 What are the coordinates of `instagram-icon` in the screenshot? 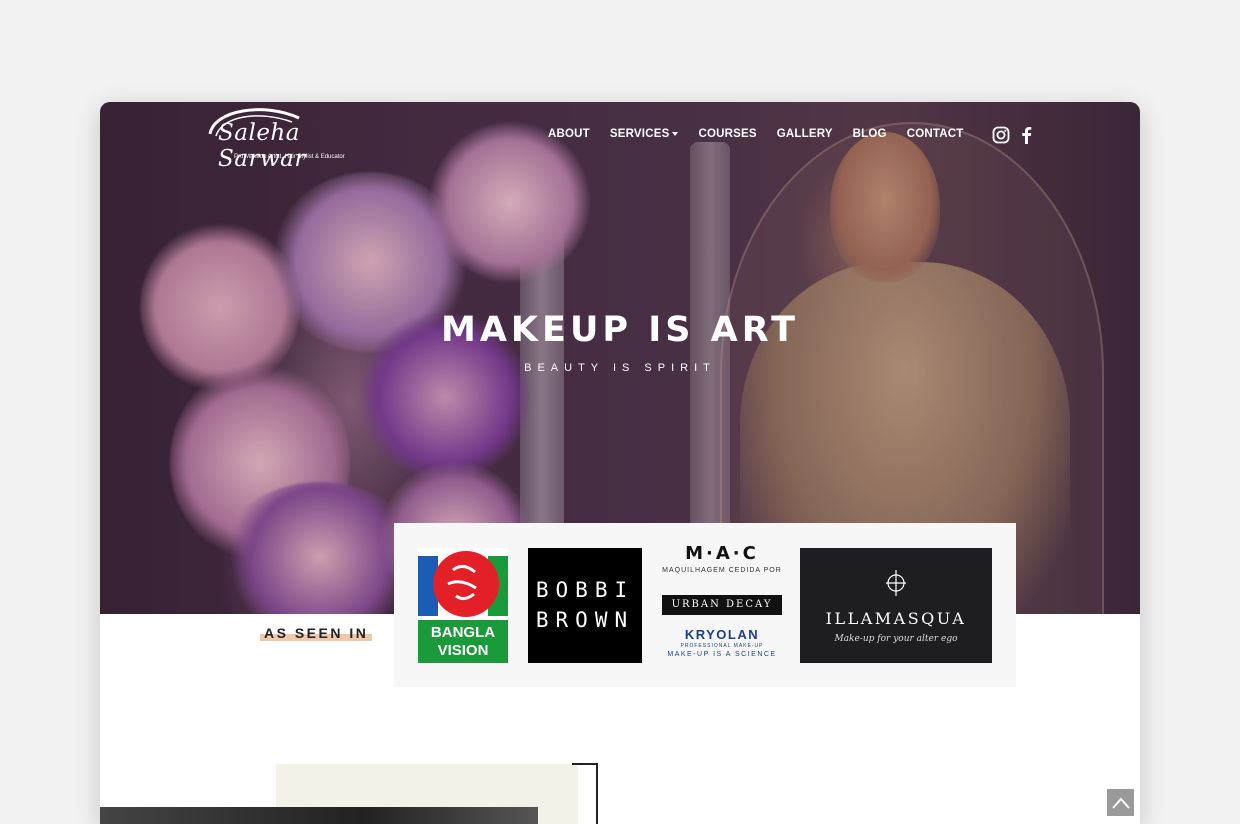 It's located at (1001, 135).